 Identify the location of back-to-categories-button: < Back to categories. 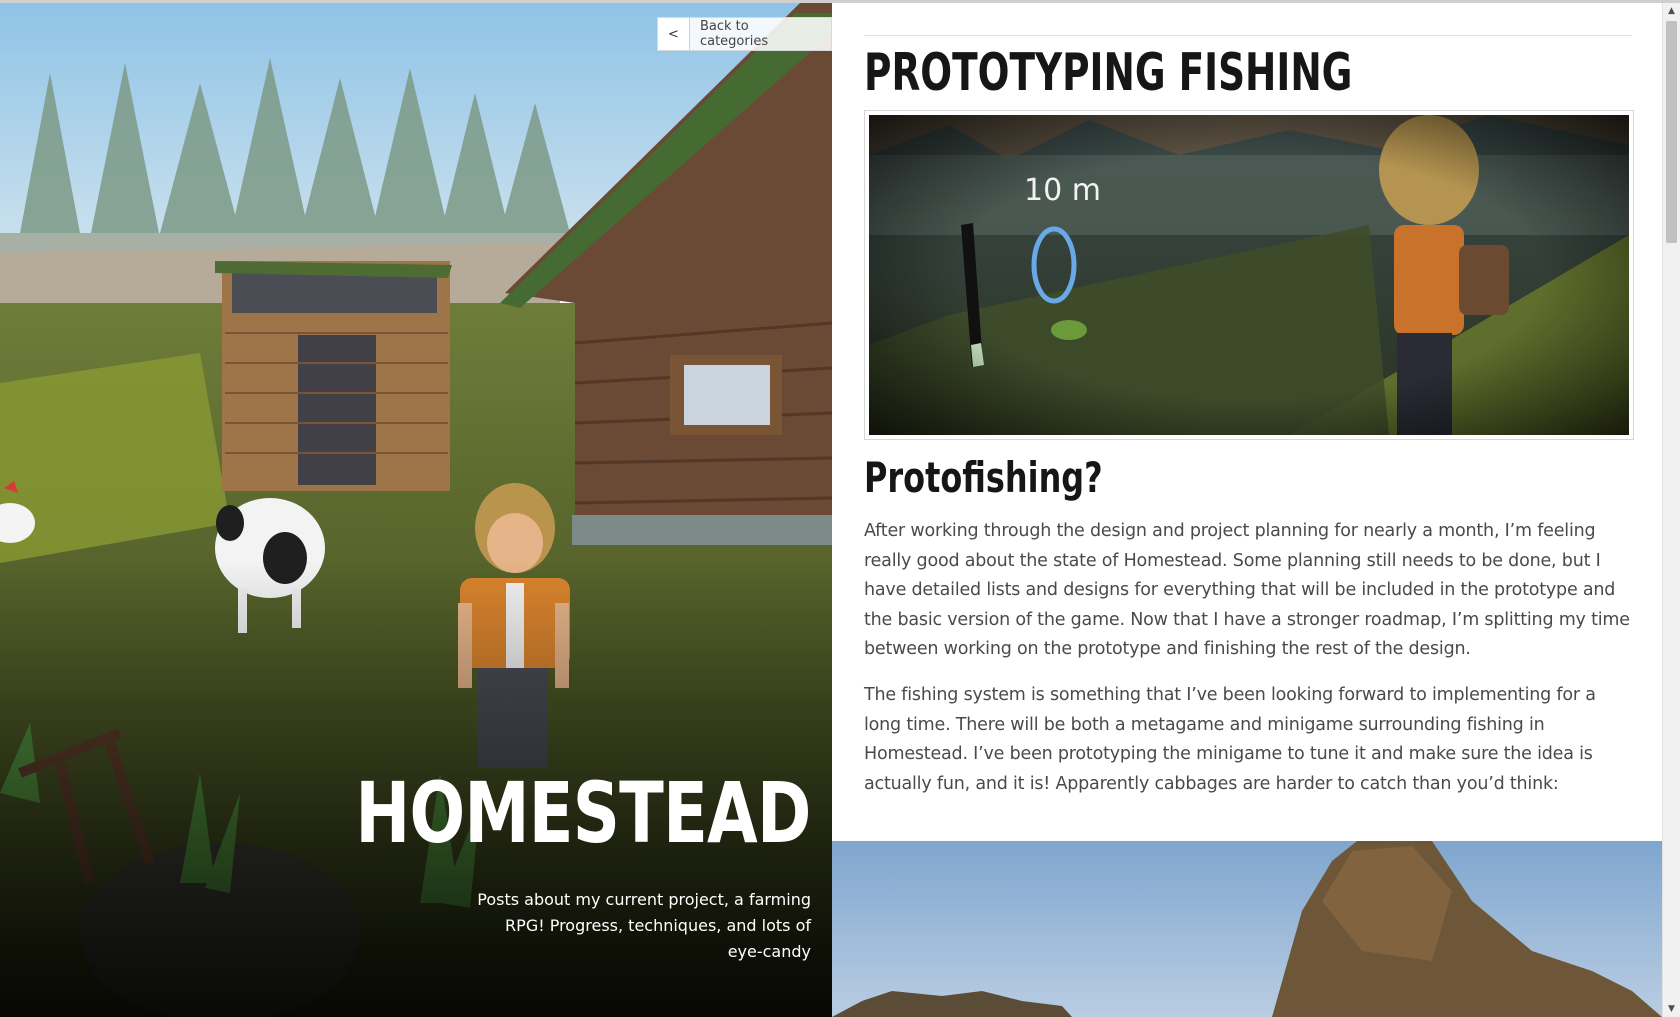
(744, 34).